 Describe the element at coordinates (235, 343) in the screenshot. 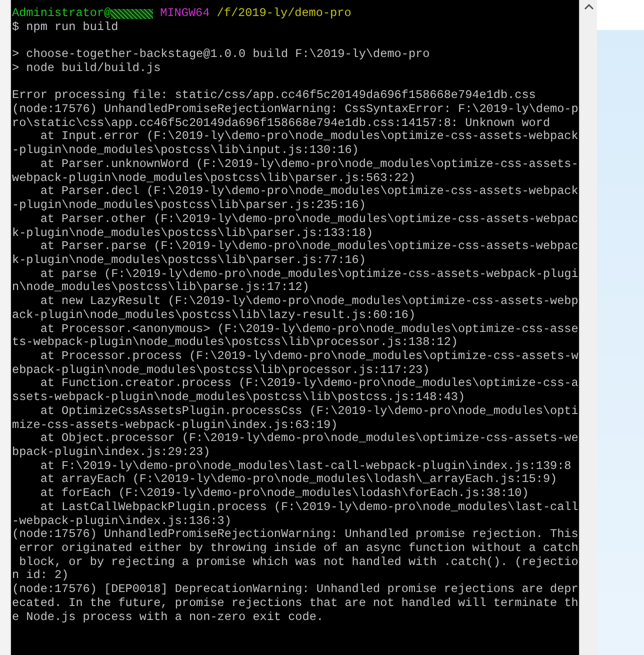

I see `output-line: ts-webpack-plugin\node_modules\postcss\lib\processor.js:138:12)` at that location.